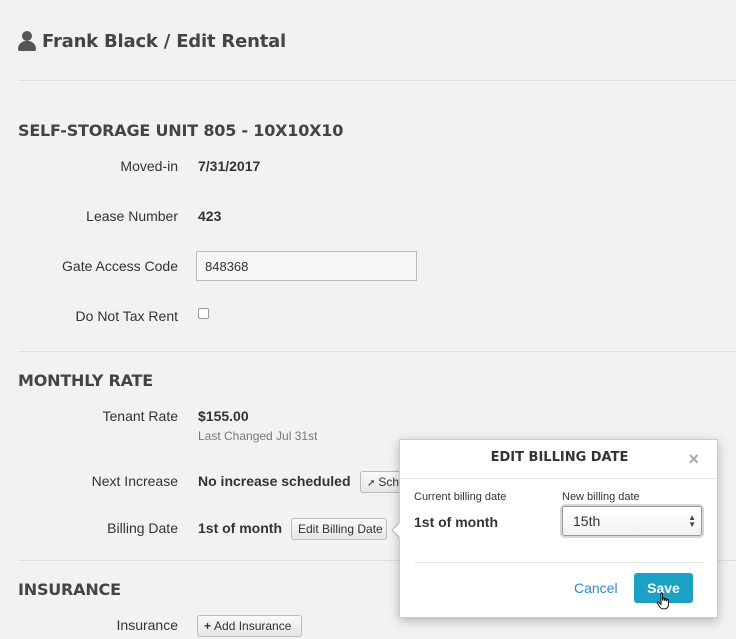 The image size is (736, 639). What do you see at coordinates (126, 316) in the screenshot?
I see `do-not-tax-label: Do Not Tax Rent` at bounding box center [126, 316].